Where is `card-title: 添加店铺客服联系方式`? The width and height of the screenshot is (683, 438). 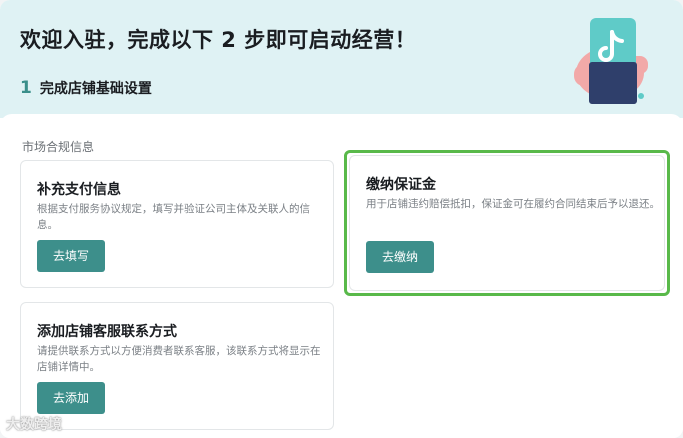 card-title: 添加店铺客服联系方式 is located at coordinates (107, 332).